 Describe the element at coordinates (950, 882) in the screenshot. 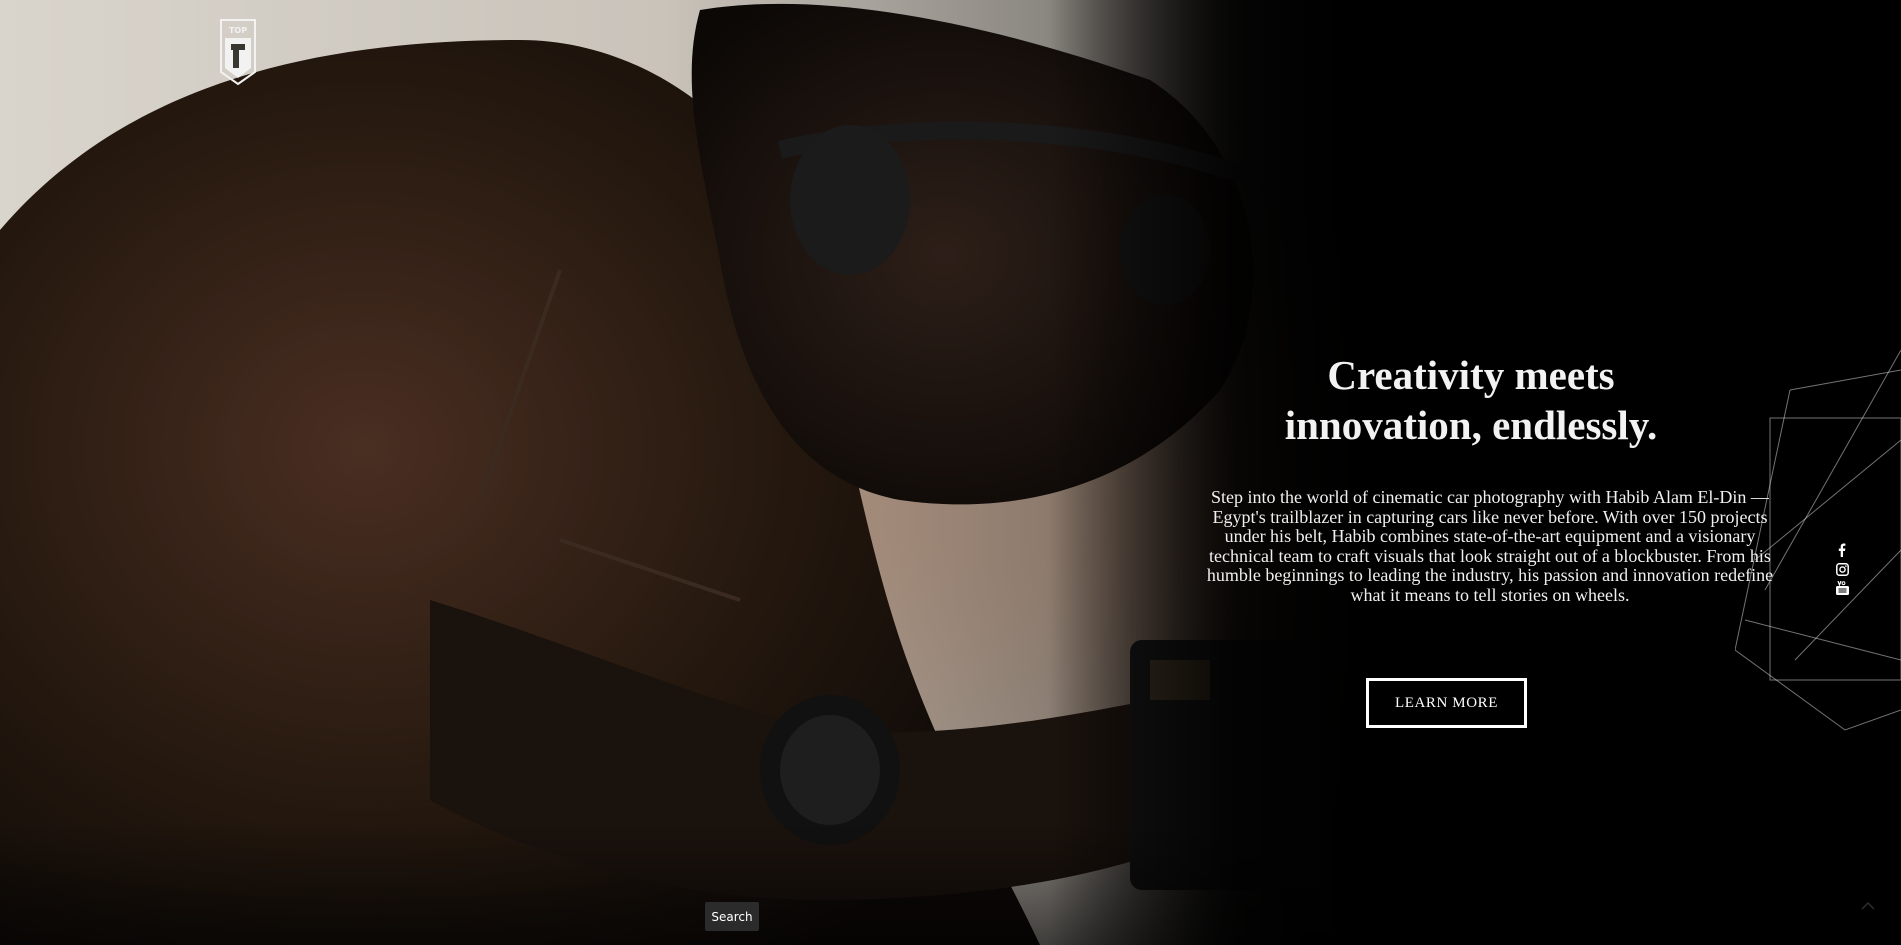

I see `hero-bottom-shade` at that location.